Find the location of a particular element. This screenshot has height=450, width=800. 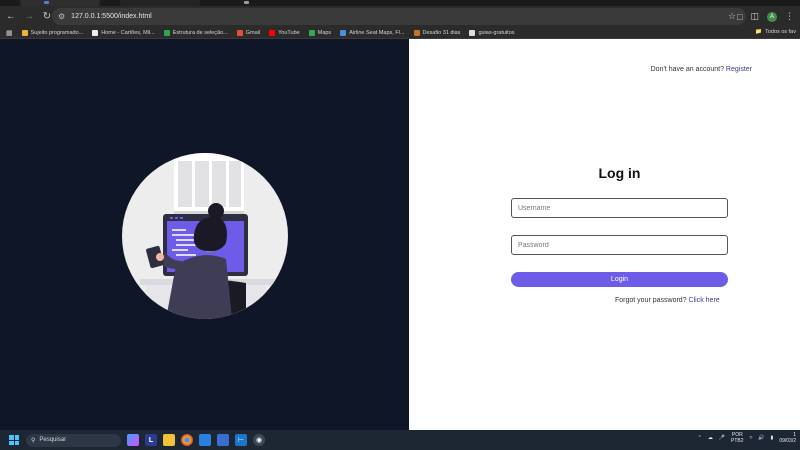

forgot-password-link: Click here is located at coordinates (704, 300).